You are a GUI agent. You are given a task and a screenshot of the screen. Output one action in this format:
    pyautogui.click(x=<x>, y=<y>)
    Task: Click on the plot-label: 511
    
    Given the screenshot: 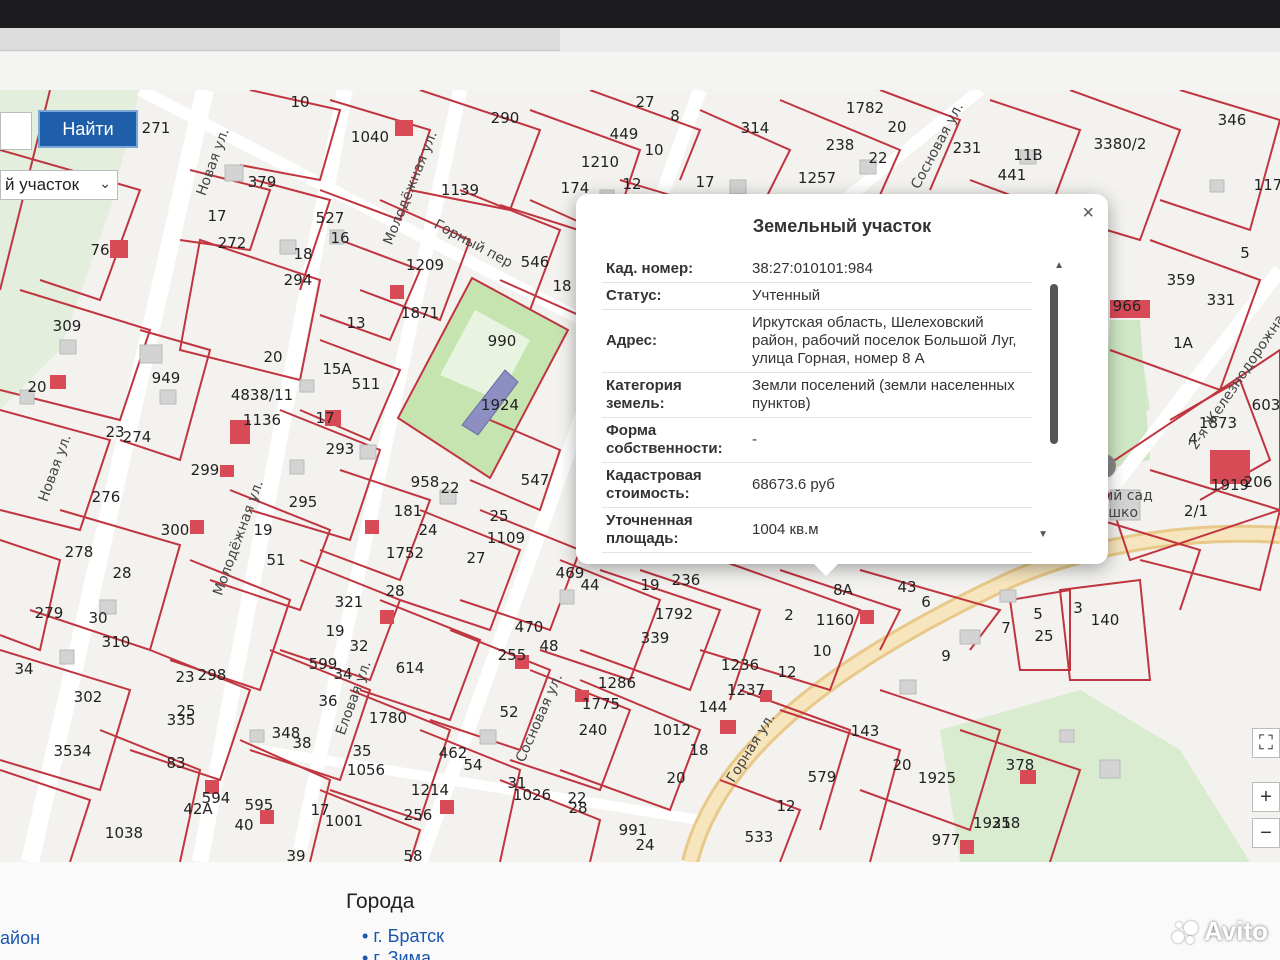 What is the action you would take?
    pyautogui.click(x=366, y=384)
    